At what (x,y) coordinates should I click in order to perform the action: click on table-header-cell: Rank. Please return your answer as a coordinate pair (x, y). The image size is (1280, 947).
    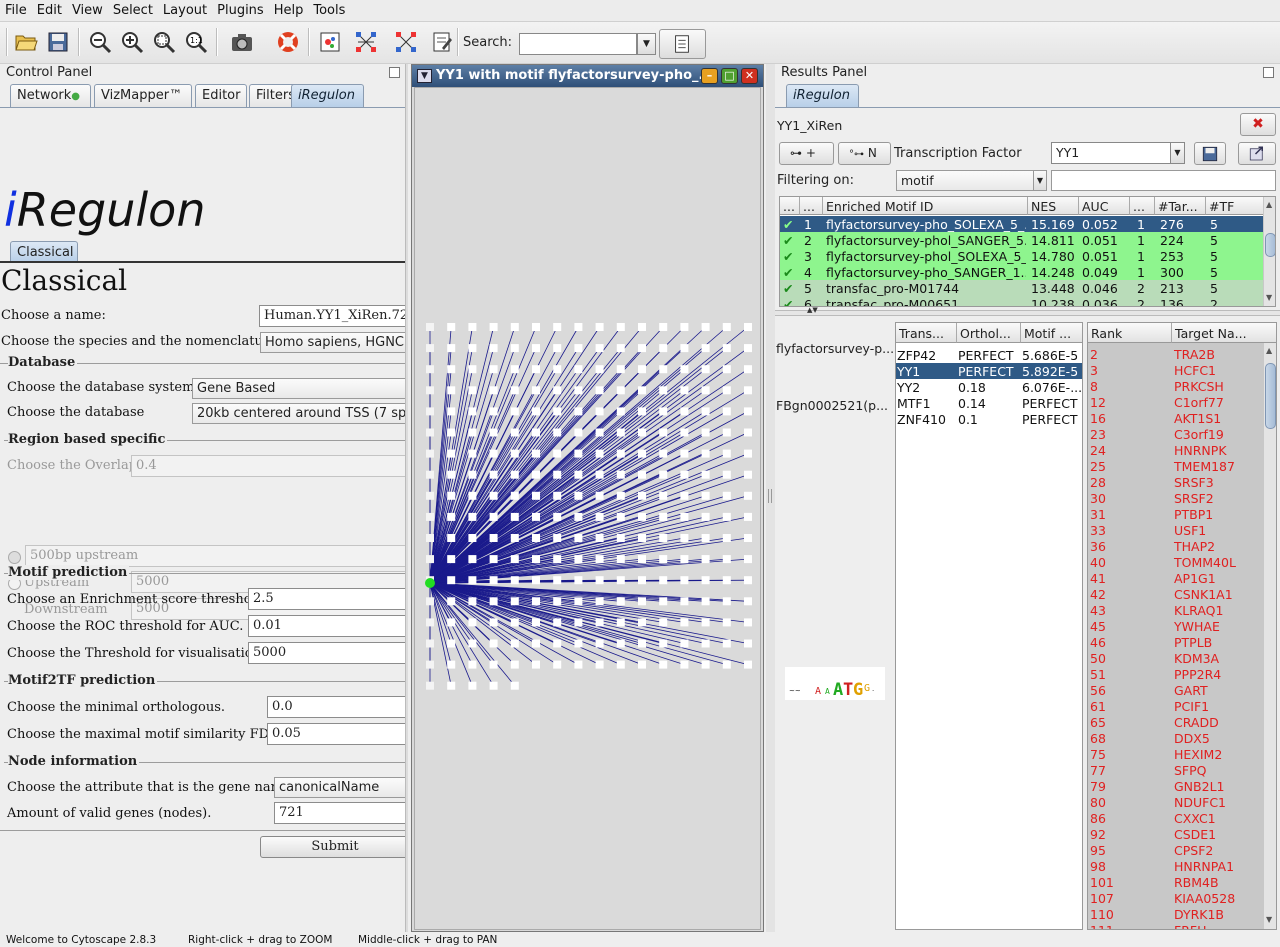
    Looking at the image, I should click on (1130, 333).